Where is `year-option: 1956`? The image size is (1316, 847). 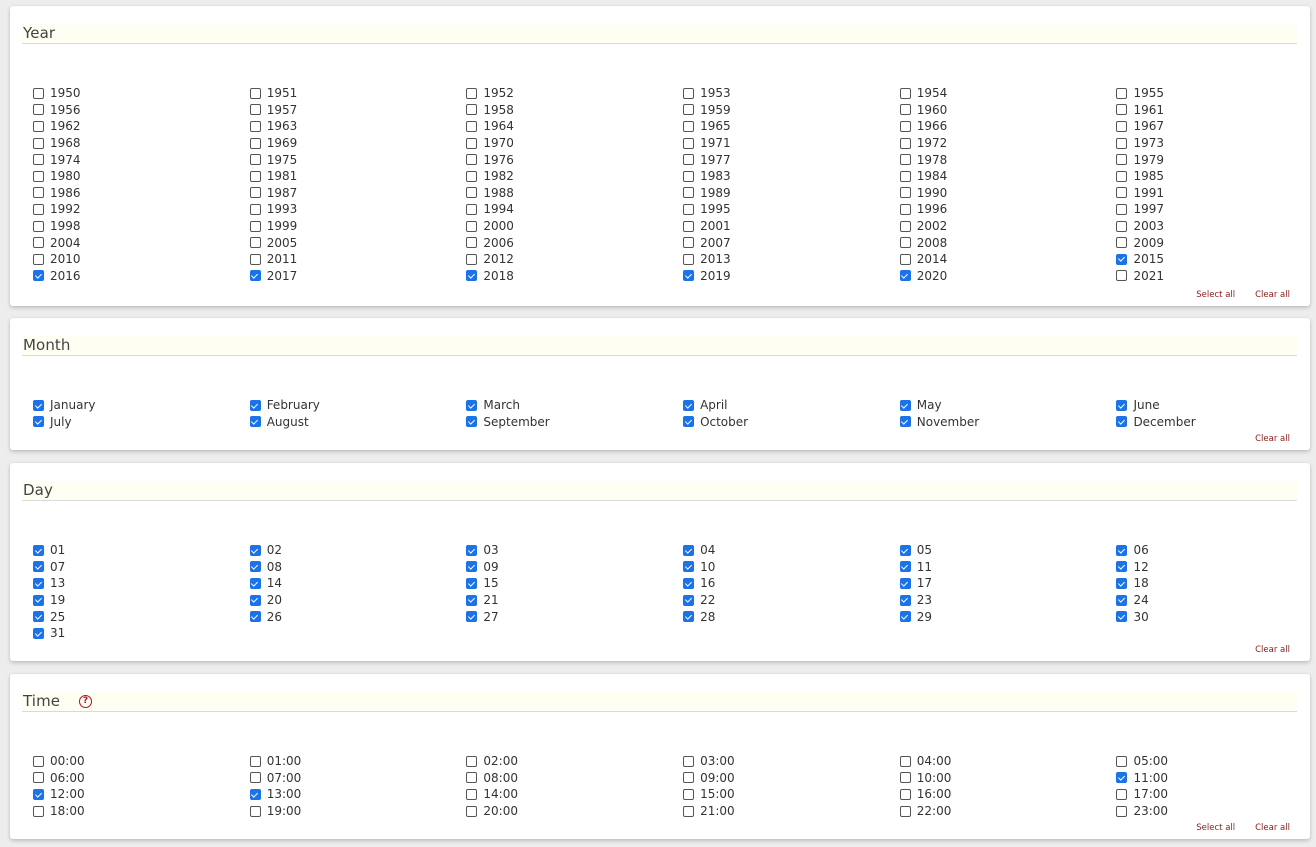 year-option: 1956 is located at coordinates (141, 110).